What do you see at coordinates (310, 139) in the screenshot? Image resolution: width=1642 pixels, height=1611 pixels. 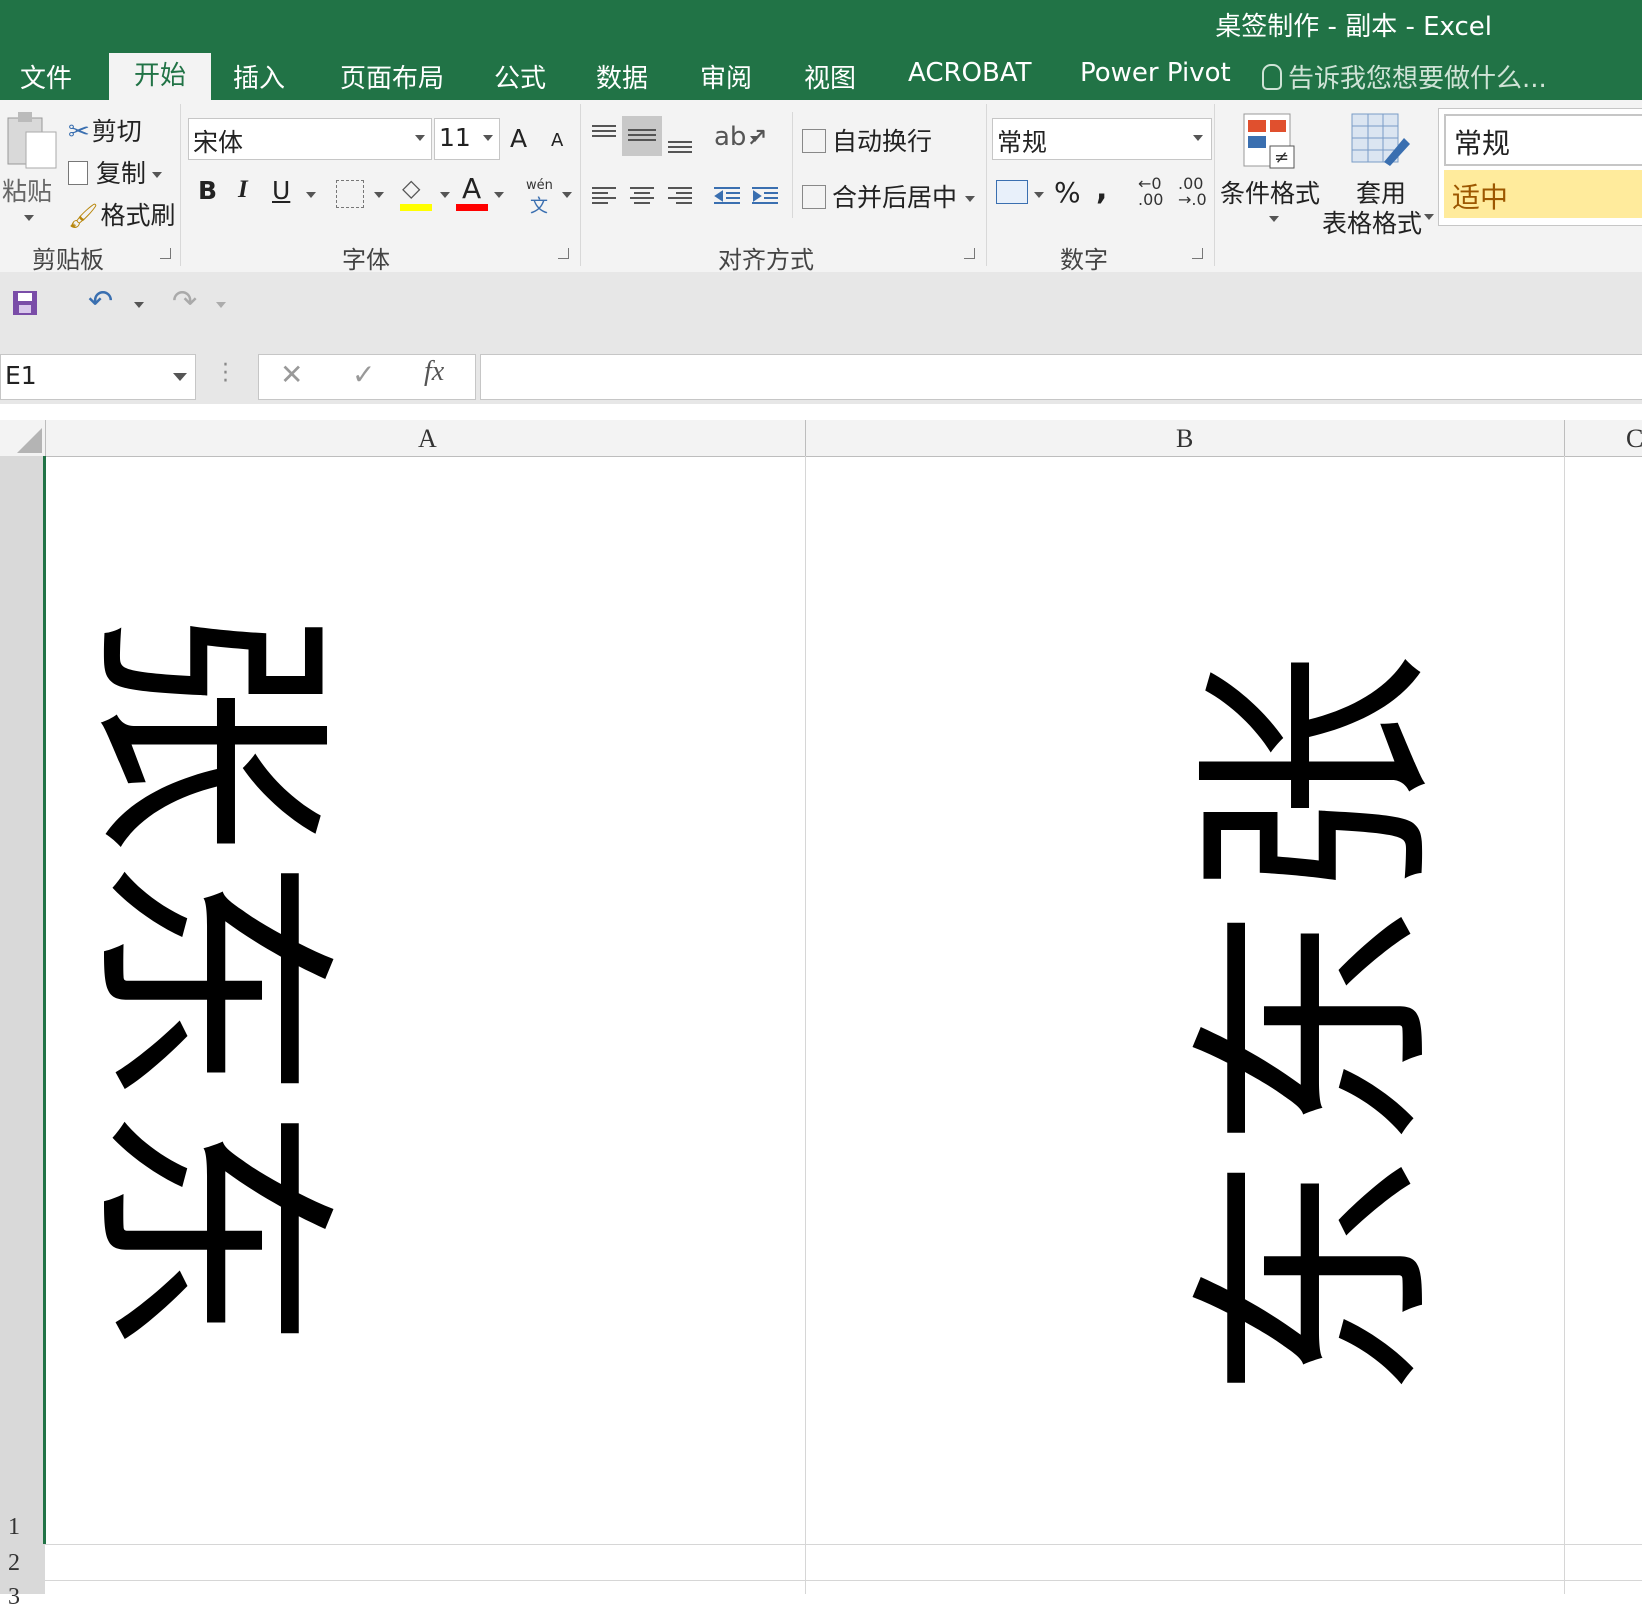 I see `font-name-box: 宋体` at bounding box center [310, 139].